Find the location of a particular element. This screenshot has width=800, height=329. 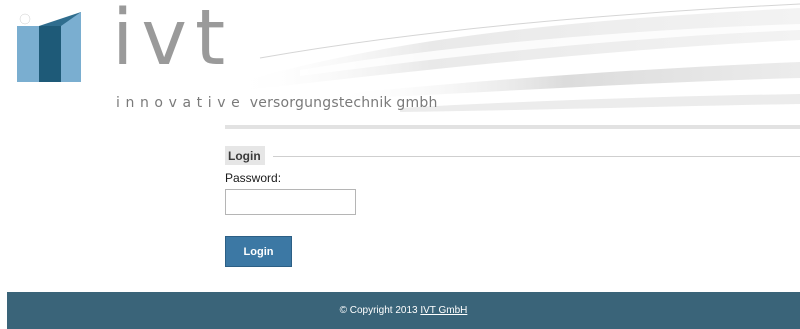

company-link: IVT GmbH is located at coordinates (443, 310).